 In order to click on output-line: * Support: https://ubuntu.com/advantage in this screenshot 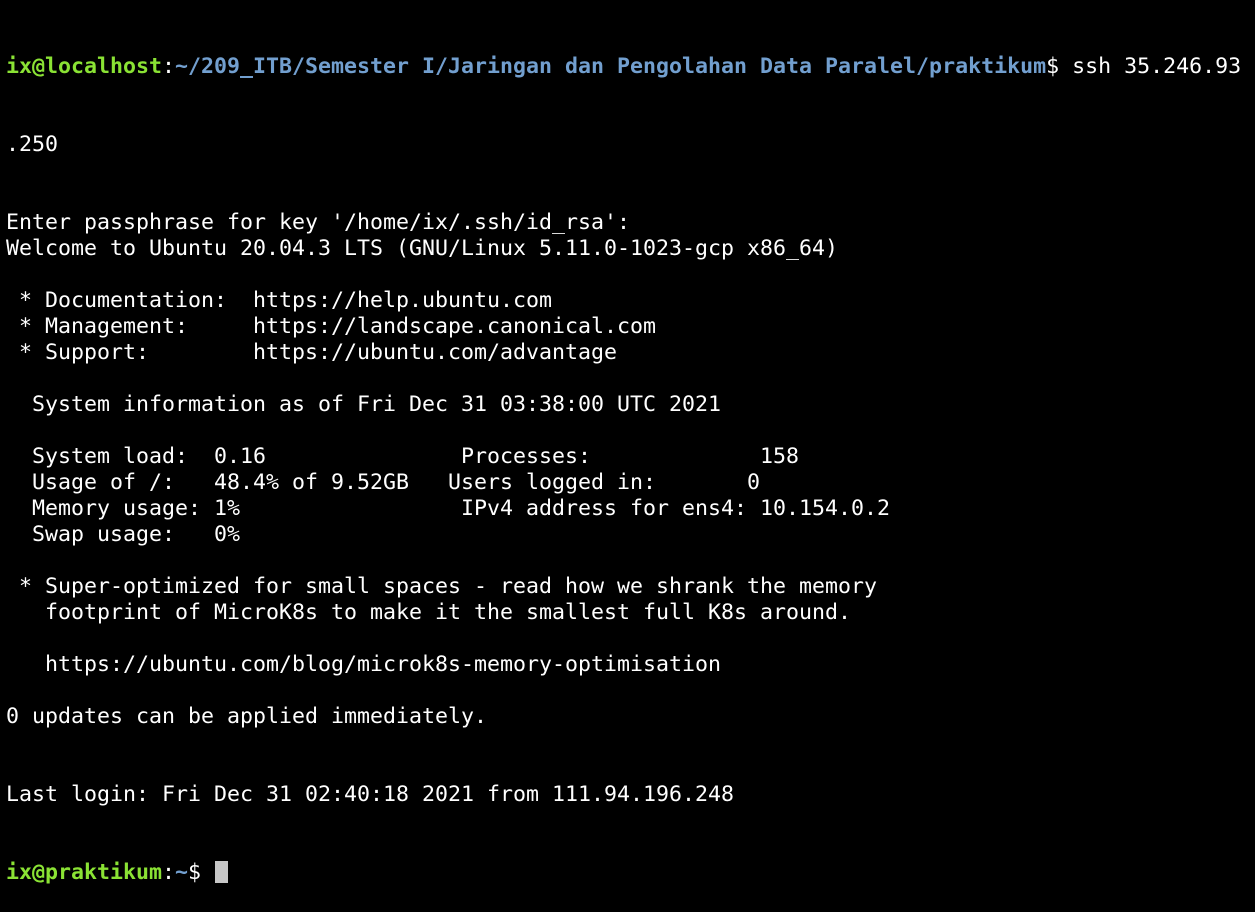, I will do `click(312, 352)`.